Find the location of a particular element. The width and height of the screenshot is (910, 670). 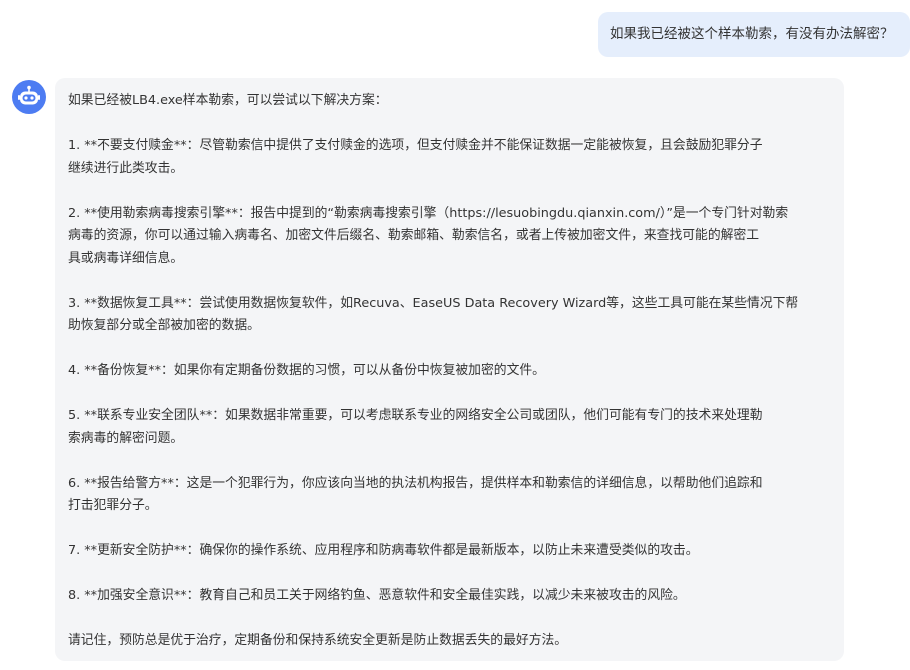

item-3-line-2: 助恢复部分或全部被加密的数据。 is located at coordinates (164, 325).